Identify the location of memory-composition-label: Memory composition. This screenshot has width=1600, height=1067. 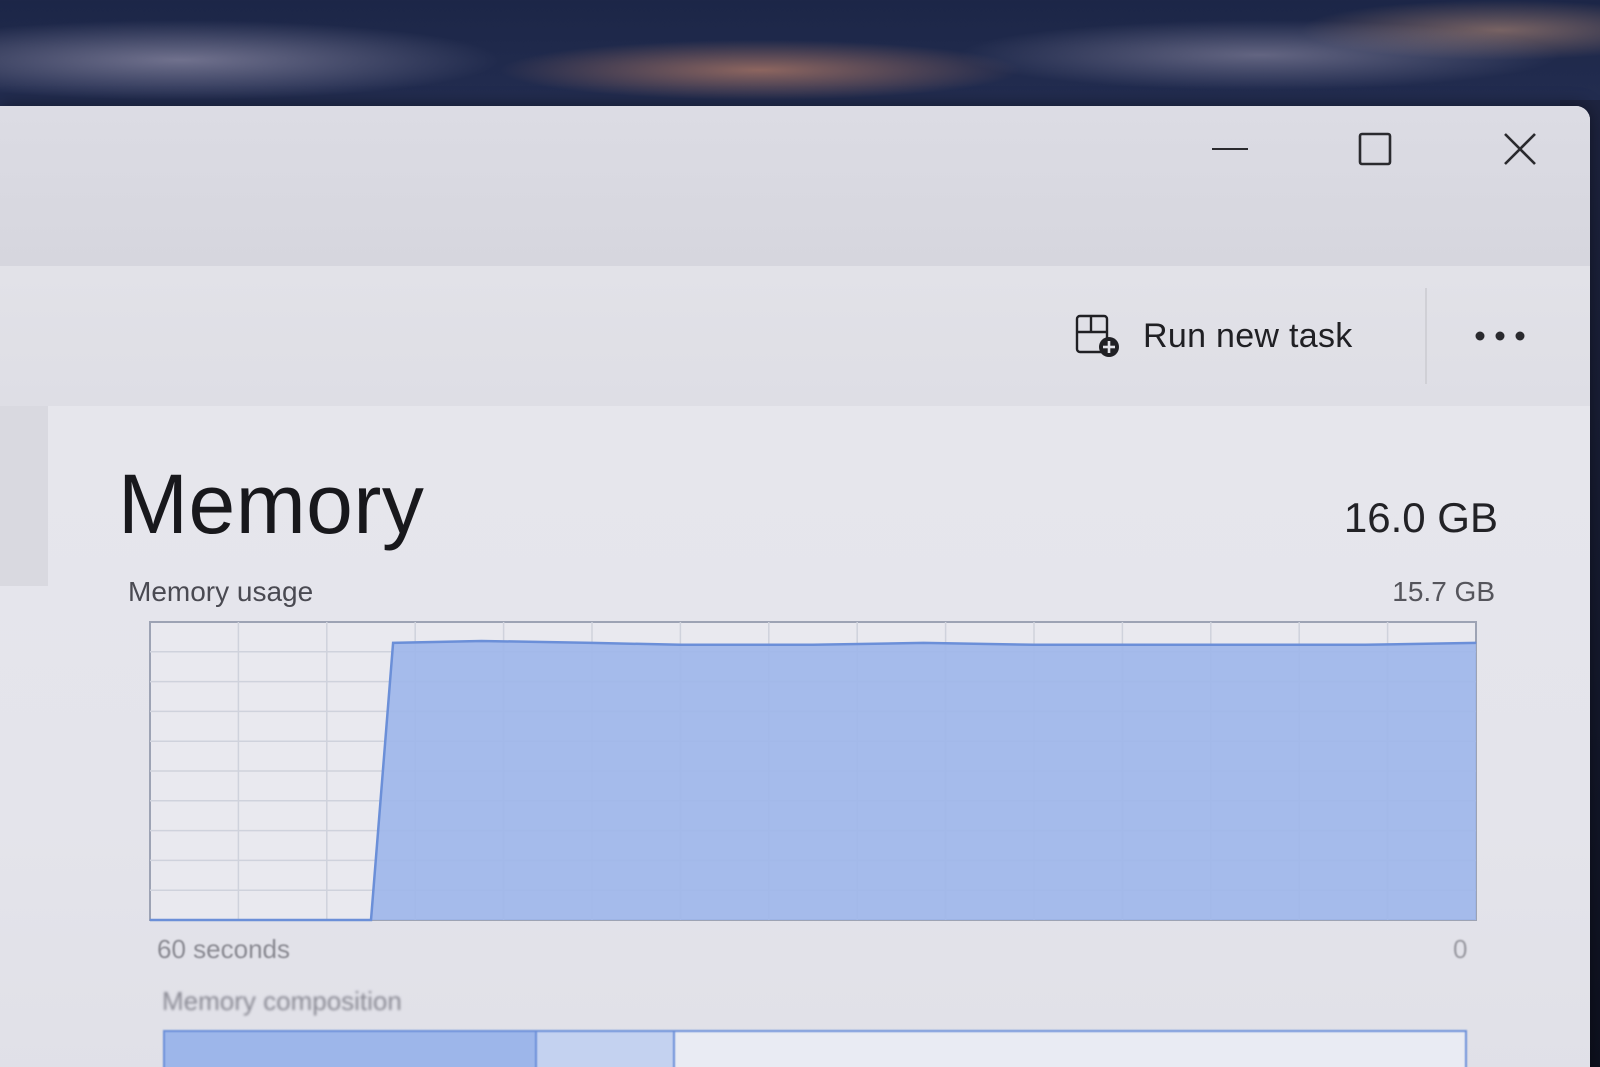
(282, 1001).